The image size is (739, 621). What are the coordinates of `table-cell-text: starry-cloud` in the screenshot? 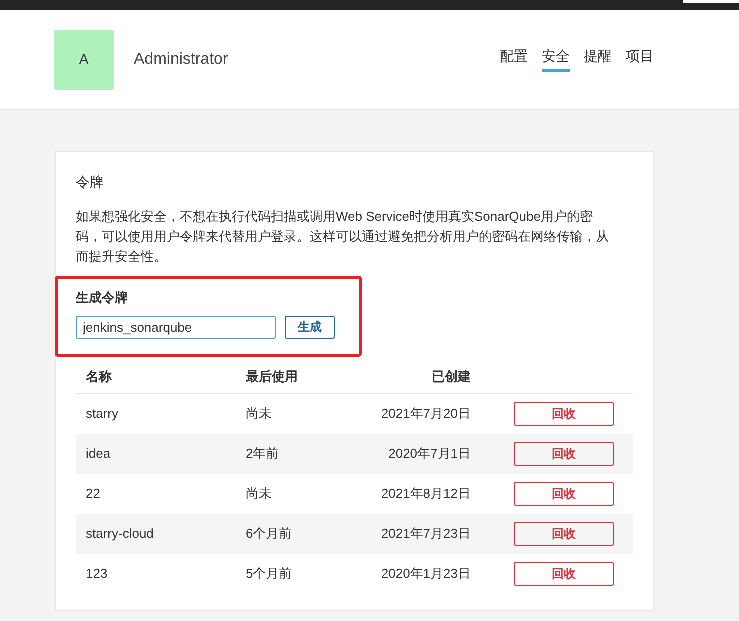 It's located at (120, 534).